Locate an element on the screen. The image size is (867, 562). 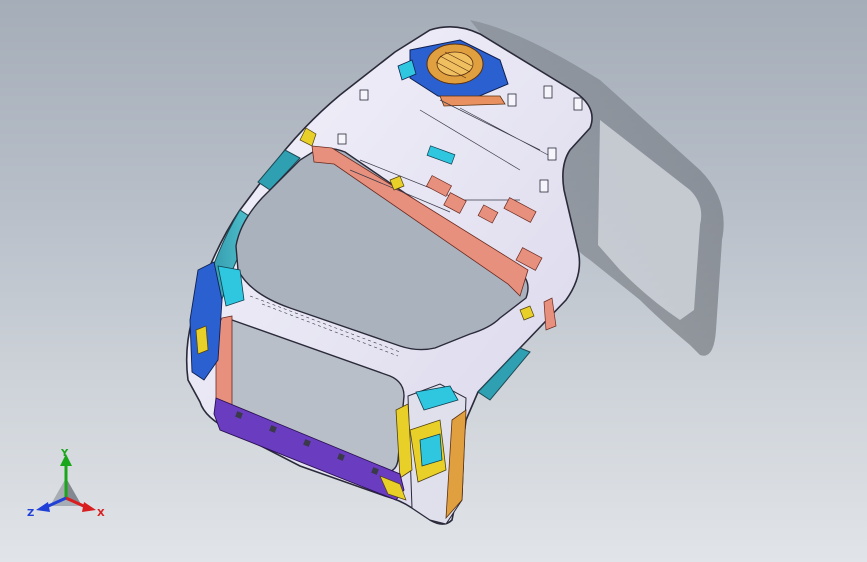
reference-triad: Y X Z is located at coordinates (66, 486).